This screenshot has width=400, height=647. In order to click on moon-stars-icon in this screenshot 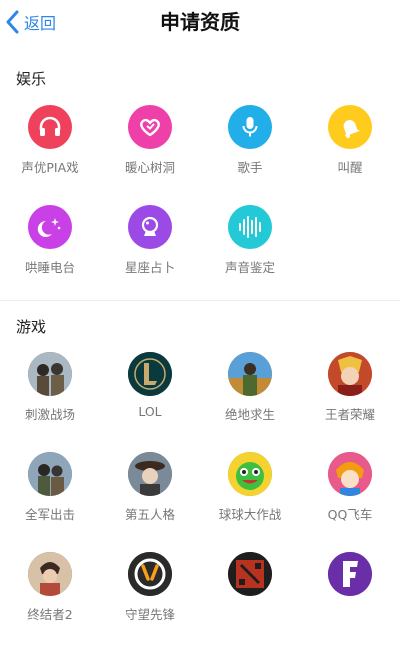, I will do `click(50, 227)`.